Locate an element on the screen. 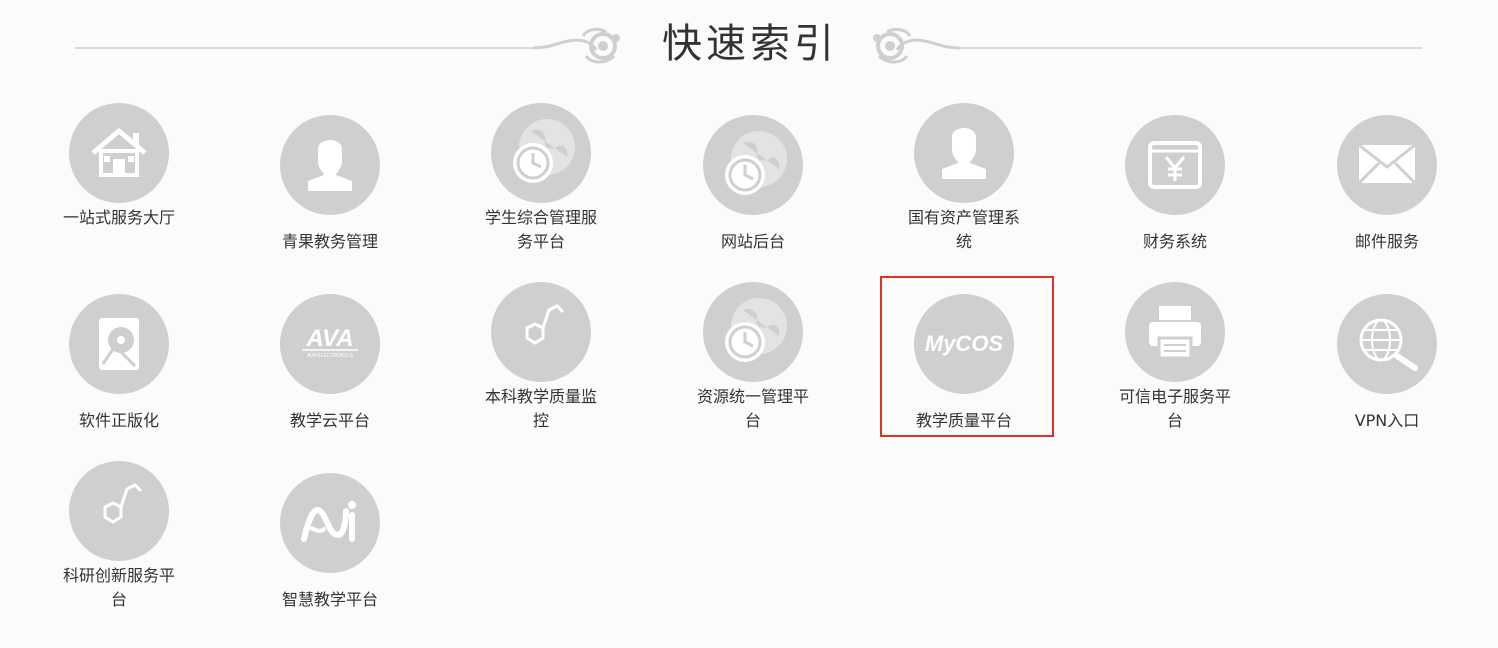  quick-link-finance: 财务系统 is located at coordinates (1175, 202).